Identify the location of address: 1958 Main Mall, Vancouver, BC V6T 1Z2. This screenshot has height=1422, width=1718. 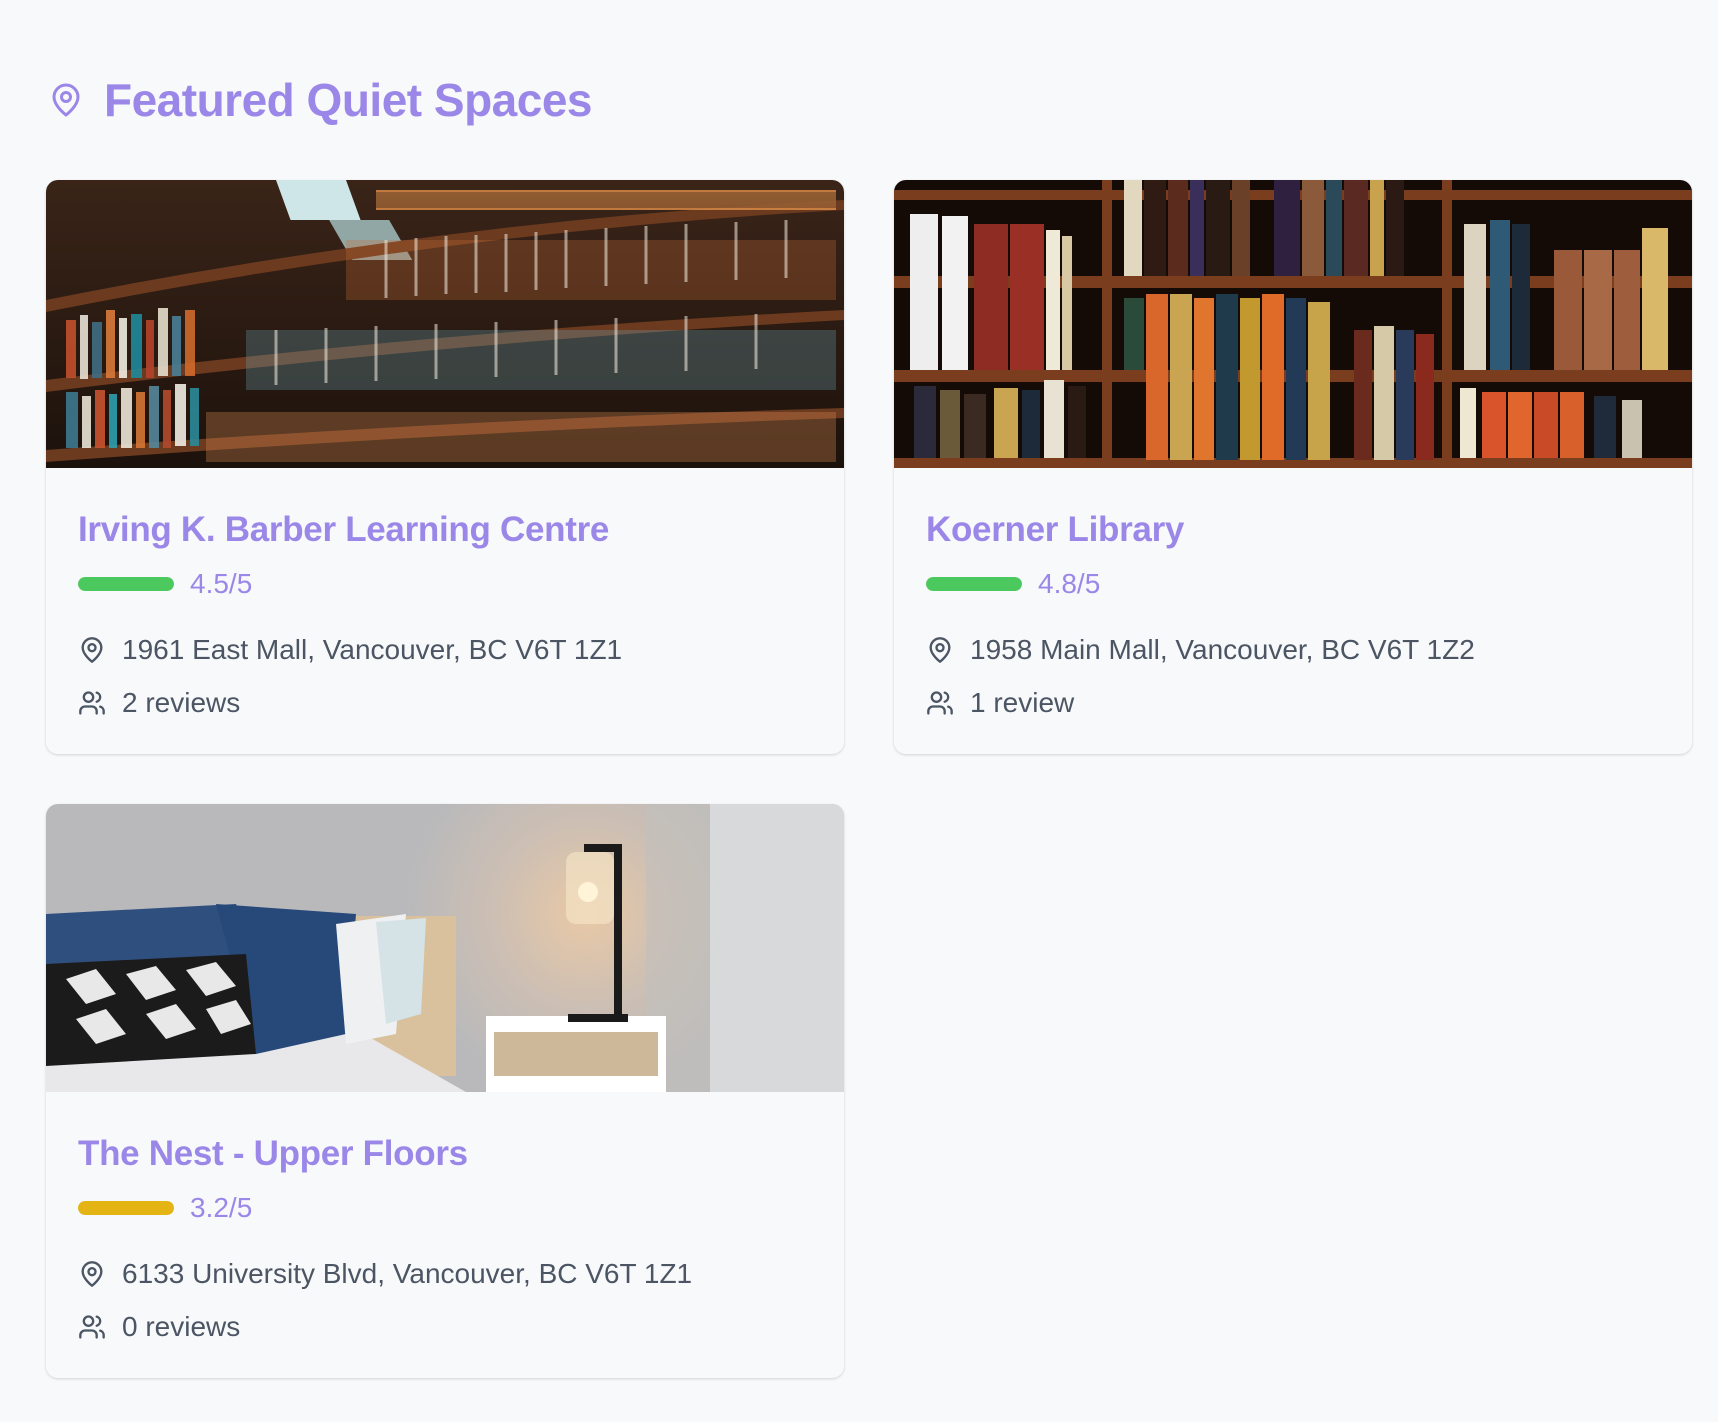
(1293, 650).